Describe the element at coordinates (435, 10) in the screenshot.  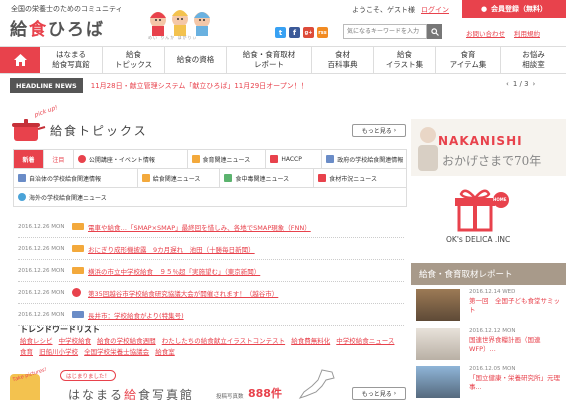
I see `login-link: ログイン` at that location.